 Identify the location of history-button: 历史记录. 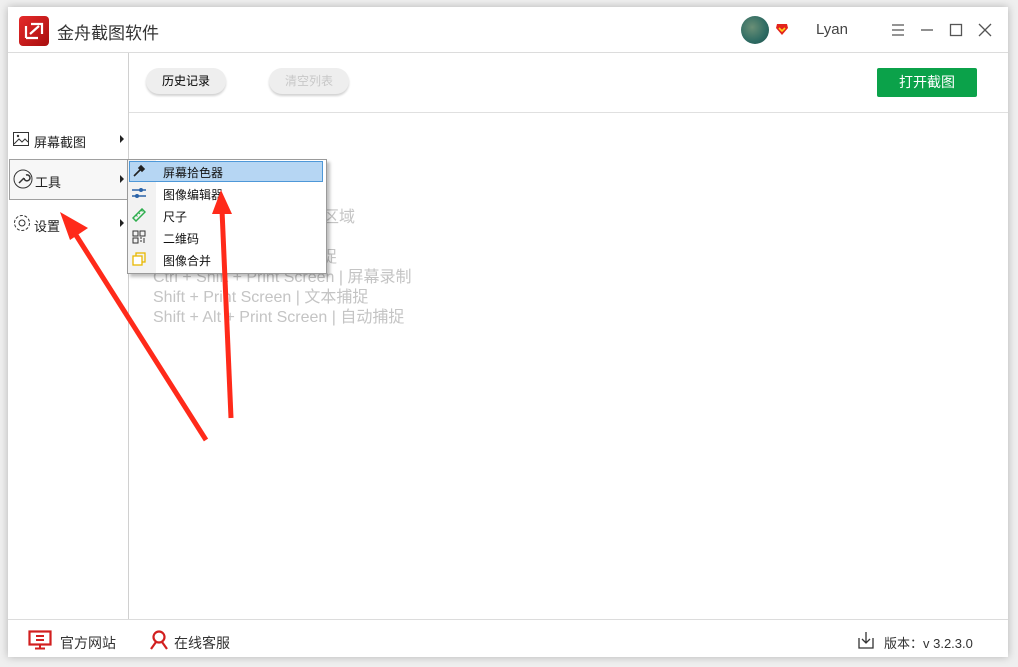
(186, 81).